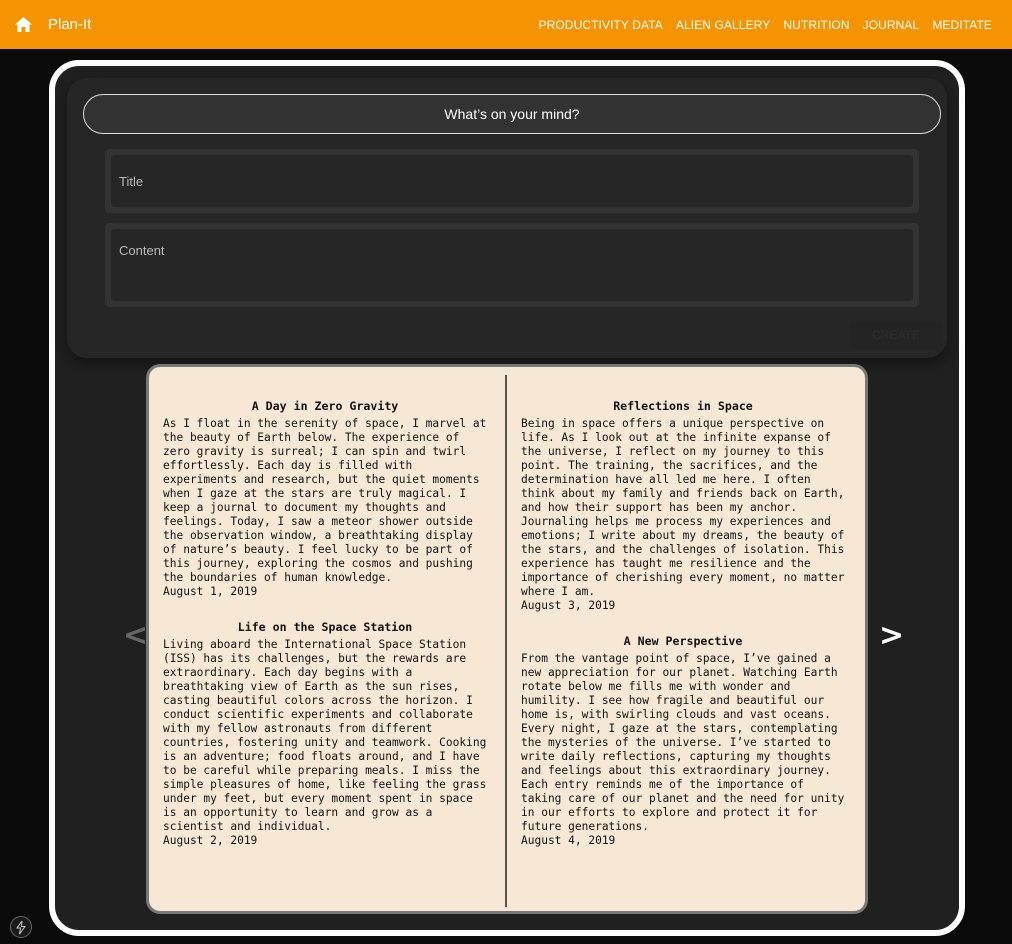 This screenshot has width=1012, height=944. What do you see at coordinates (896, 335) in the screenshot?
I see `create-button: CREATE` at bounding box center [896, 335].